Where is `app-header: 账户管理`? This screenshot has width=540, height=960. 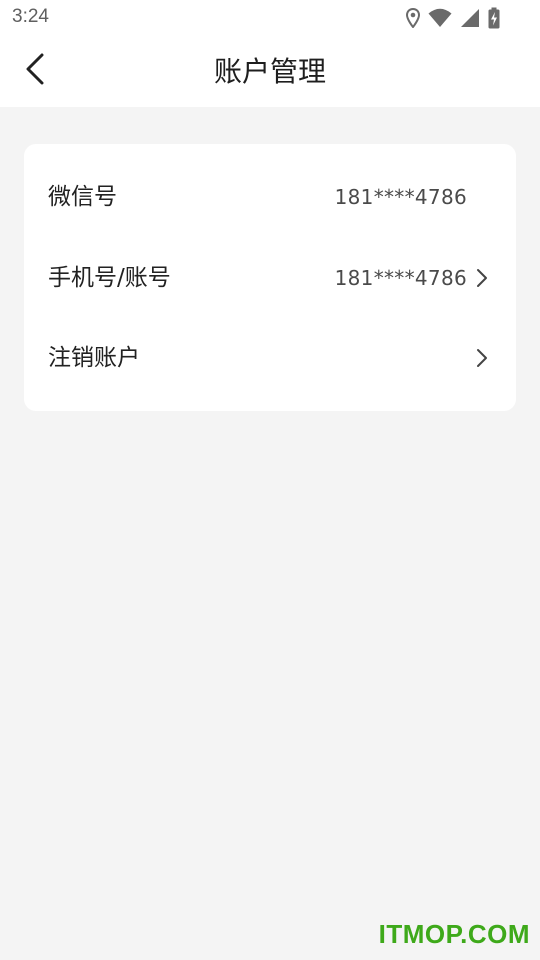 app-header: 账户管理 is located at coordinates (270, 71).